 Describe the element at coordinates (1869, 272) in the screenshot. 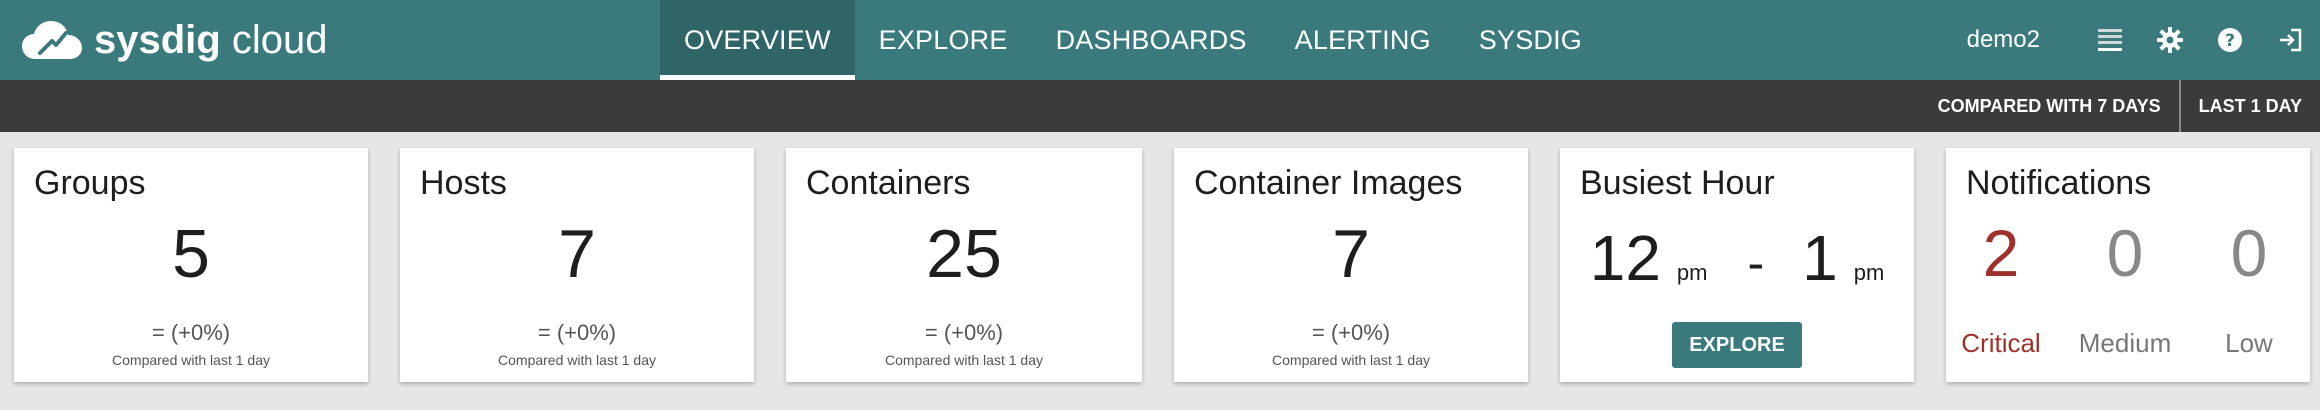

I see `busiest-end-suffix: pm` at that location.